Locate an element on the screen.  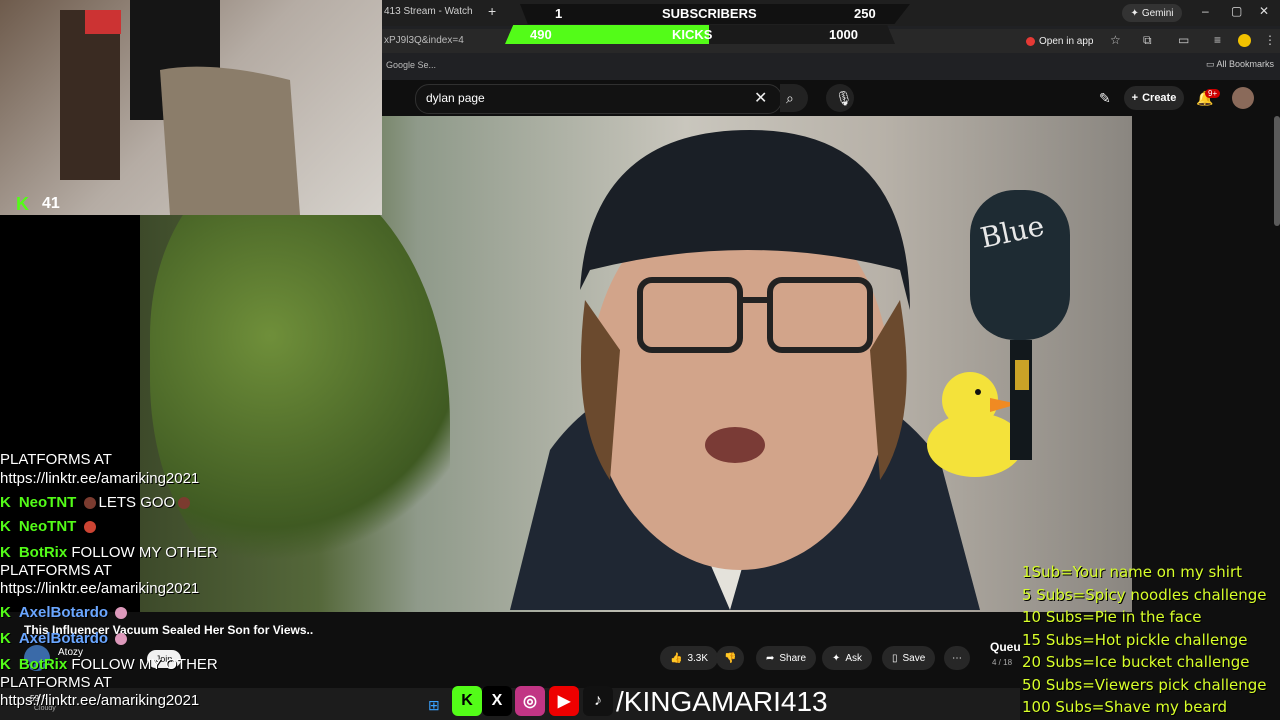
maximize-button: ▢ is located at coordinates (1236, 11).